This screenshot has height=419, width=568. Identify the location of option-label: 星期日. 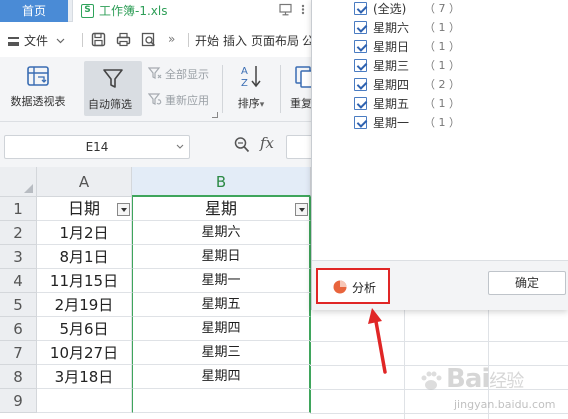
(391, 47).